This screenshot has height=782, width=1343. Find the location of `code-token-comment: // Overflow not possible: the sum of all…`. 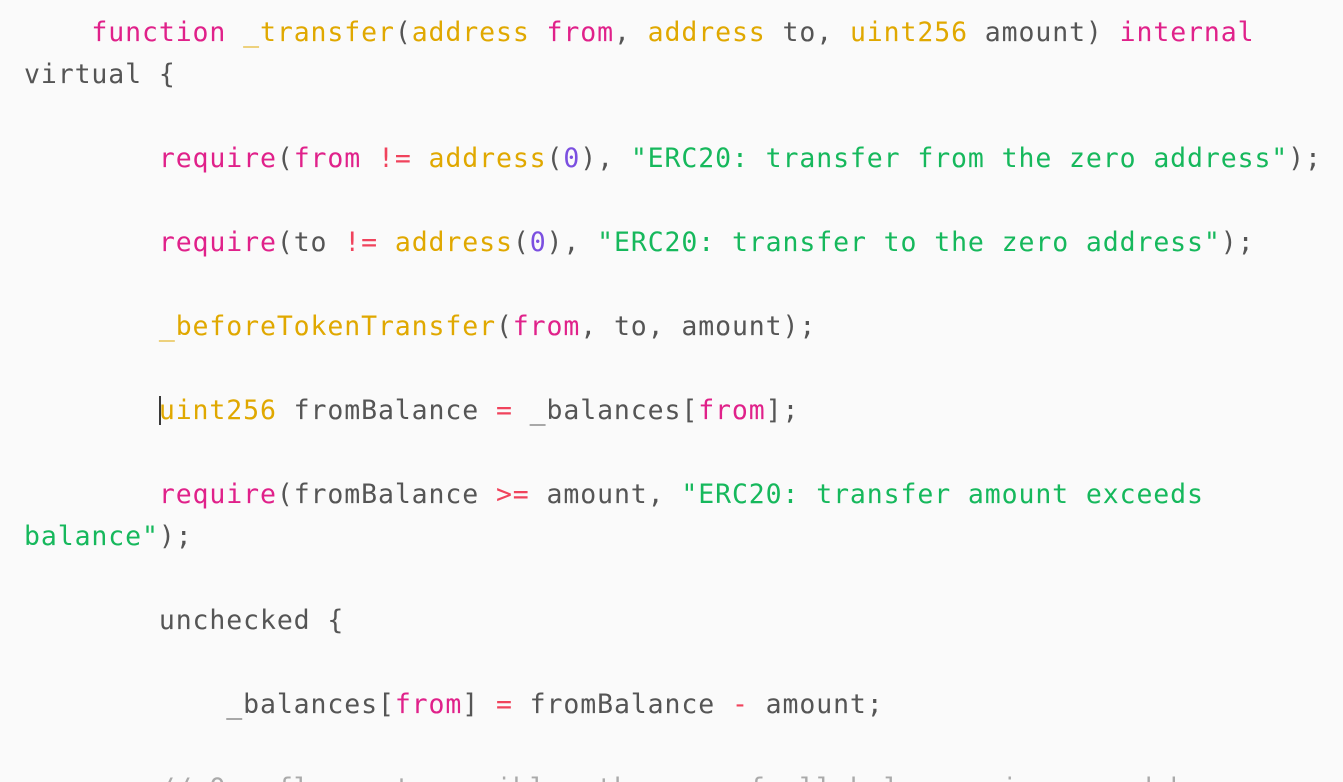

code-token-comment: // Overflow not possible: the sum of all… is located at coordinates (622, 777).